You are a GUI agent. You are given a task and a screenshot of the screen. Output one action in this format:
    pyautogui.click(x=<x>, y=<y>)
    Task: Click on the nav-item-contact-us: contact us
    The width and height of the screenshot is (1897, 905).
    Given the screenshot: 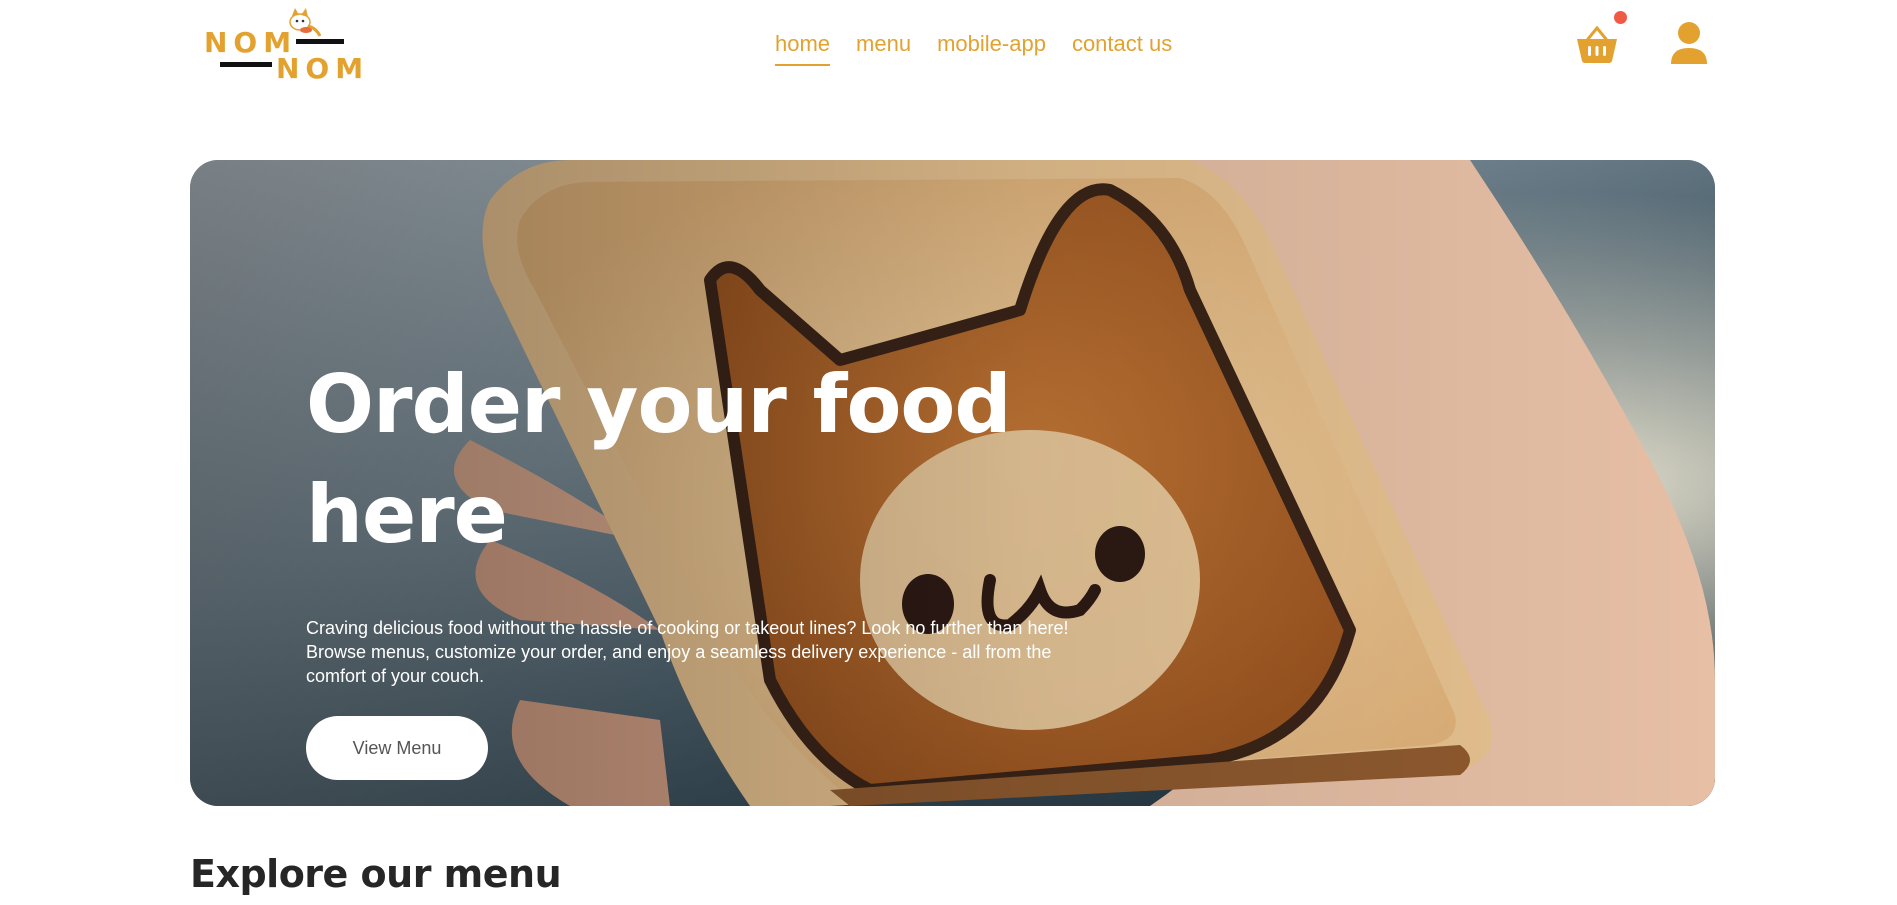 What is the action you would take?
    pyautogui.click(x=1122, y=48)
    